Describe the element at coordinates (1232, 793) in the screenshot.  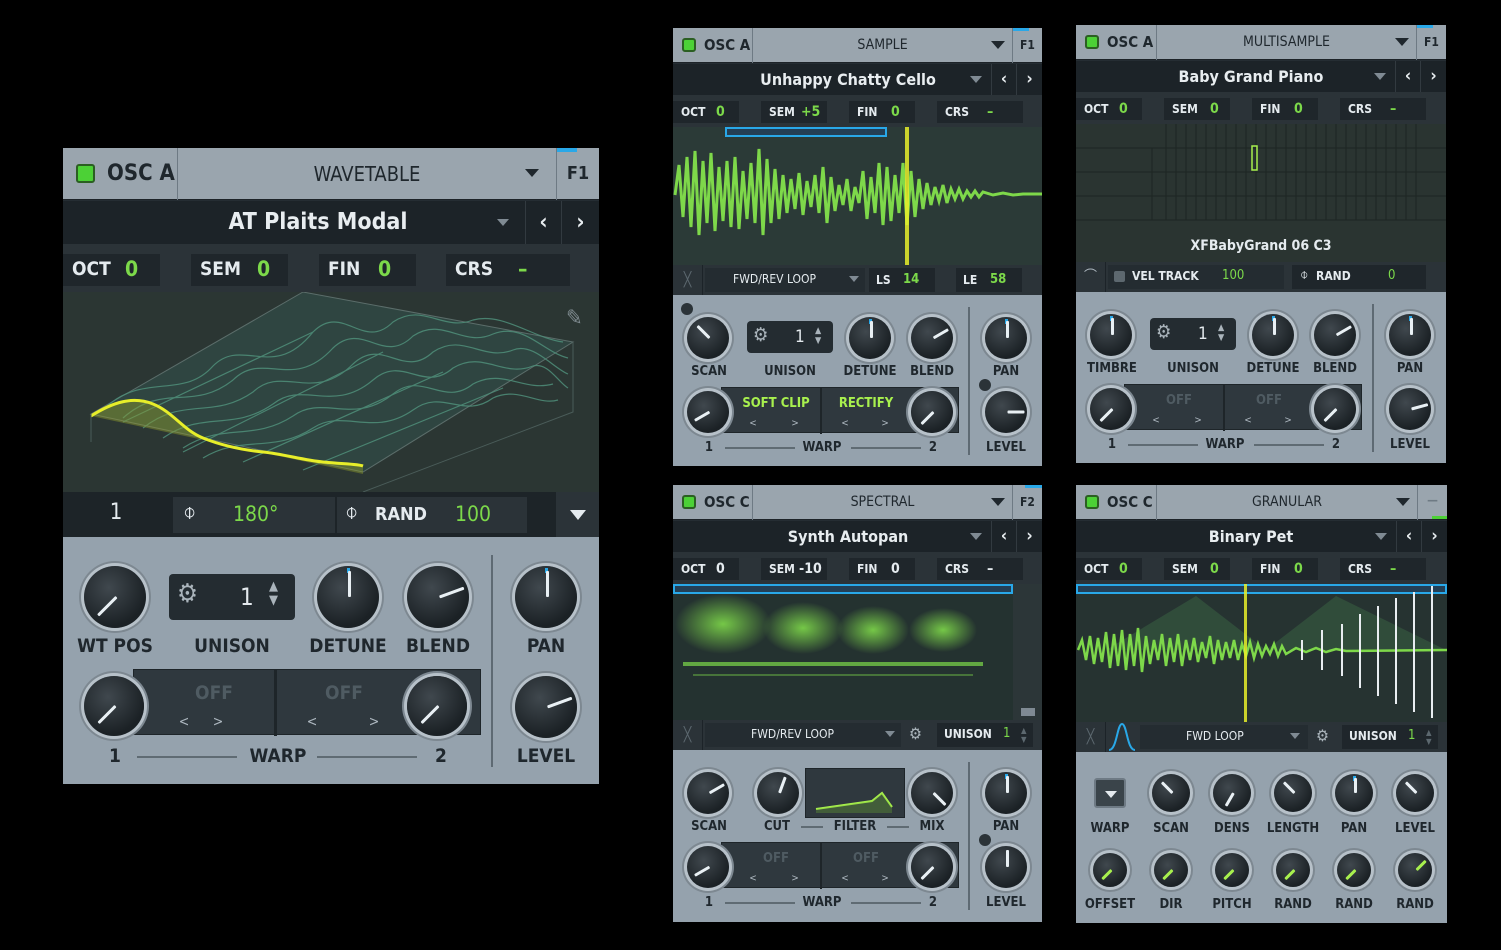
I see `dens-knob` at that location.